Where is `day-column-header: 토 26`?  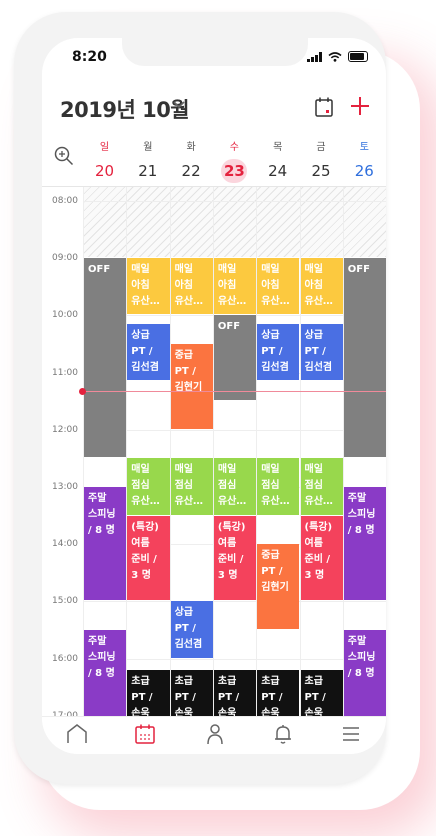
day-column-header: 토 26 is located at coordinates (364, 158).